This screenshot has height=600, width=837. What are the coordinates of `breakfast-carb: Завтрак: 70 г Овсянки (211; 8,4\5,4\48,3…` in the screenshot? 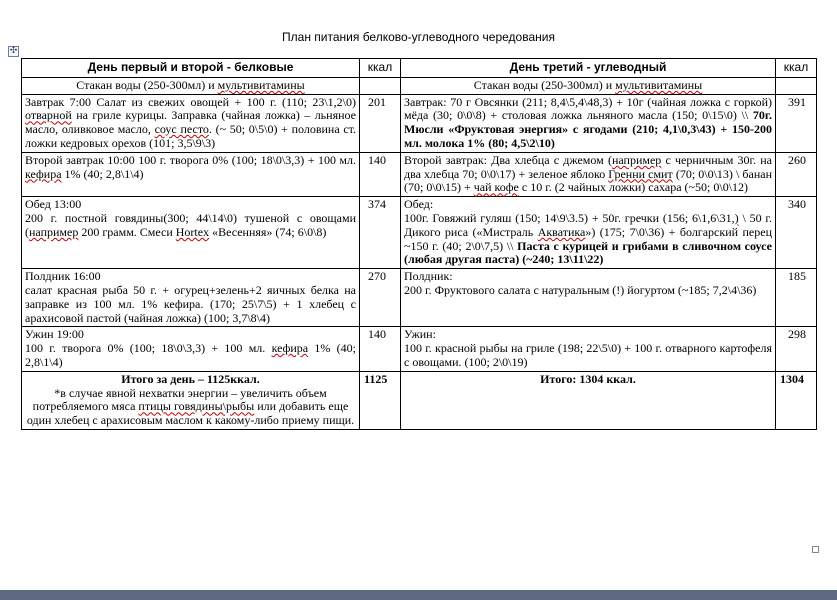 It's located at (588, 123).